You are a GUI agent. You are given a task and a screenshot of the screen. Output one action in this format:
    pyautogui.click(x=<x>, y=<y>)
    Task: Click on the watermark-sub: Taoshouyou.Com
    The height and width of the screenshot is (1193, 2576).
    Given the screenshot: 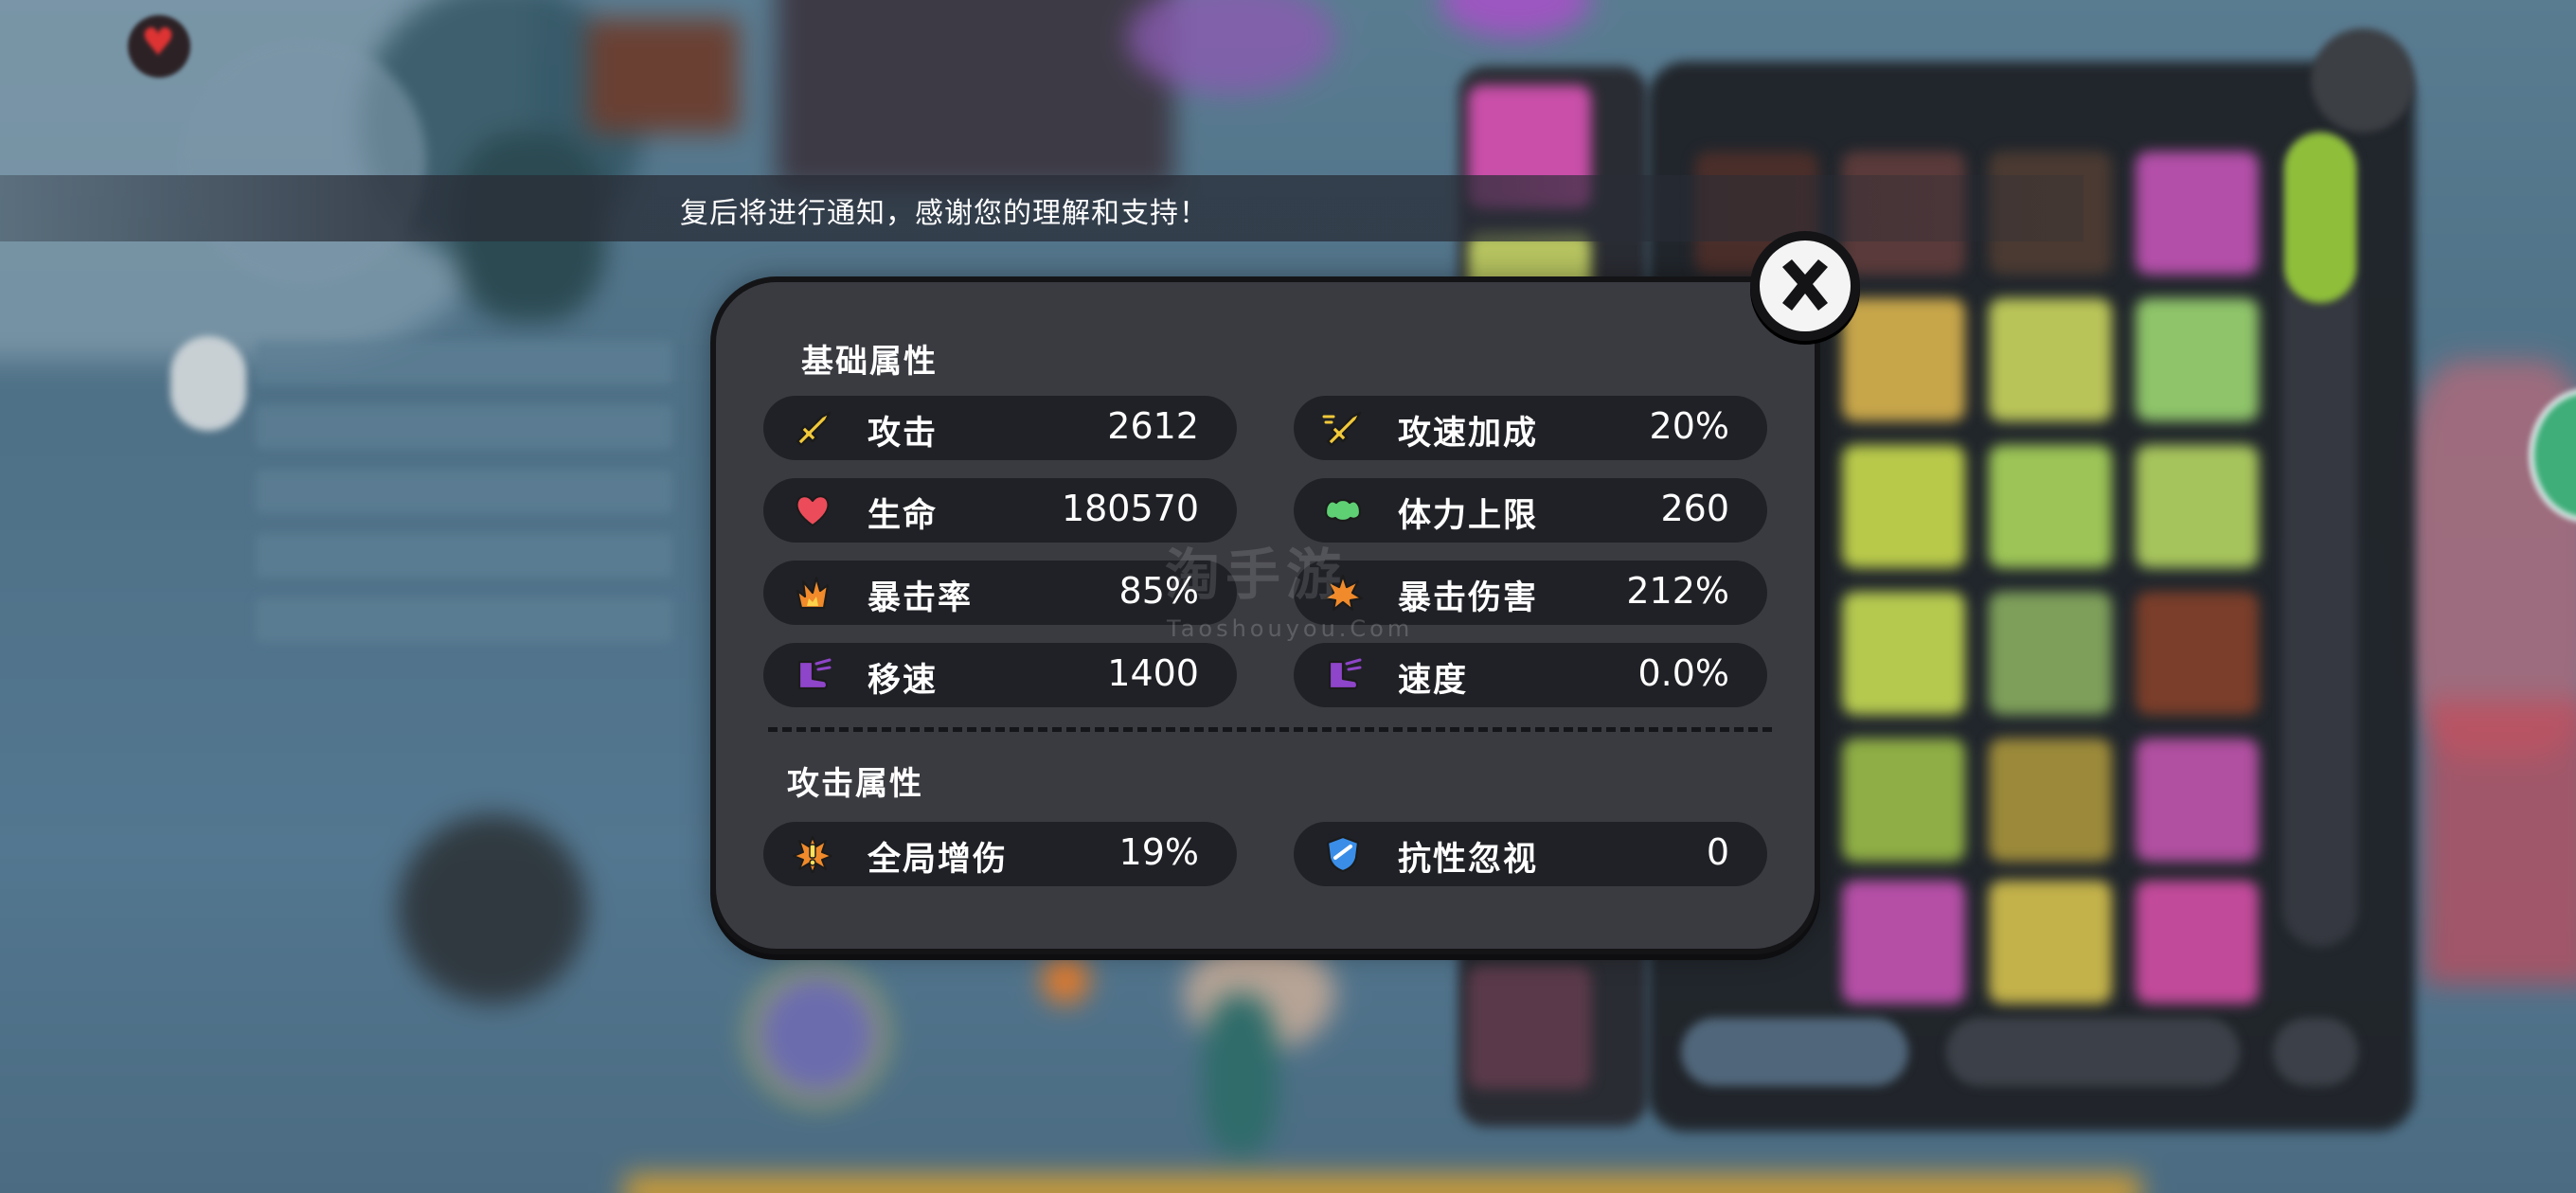 What is the action you would take?
    pyautogui.click(x=1290, y=628)
    